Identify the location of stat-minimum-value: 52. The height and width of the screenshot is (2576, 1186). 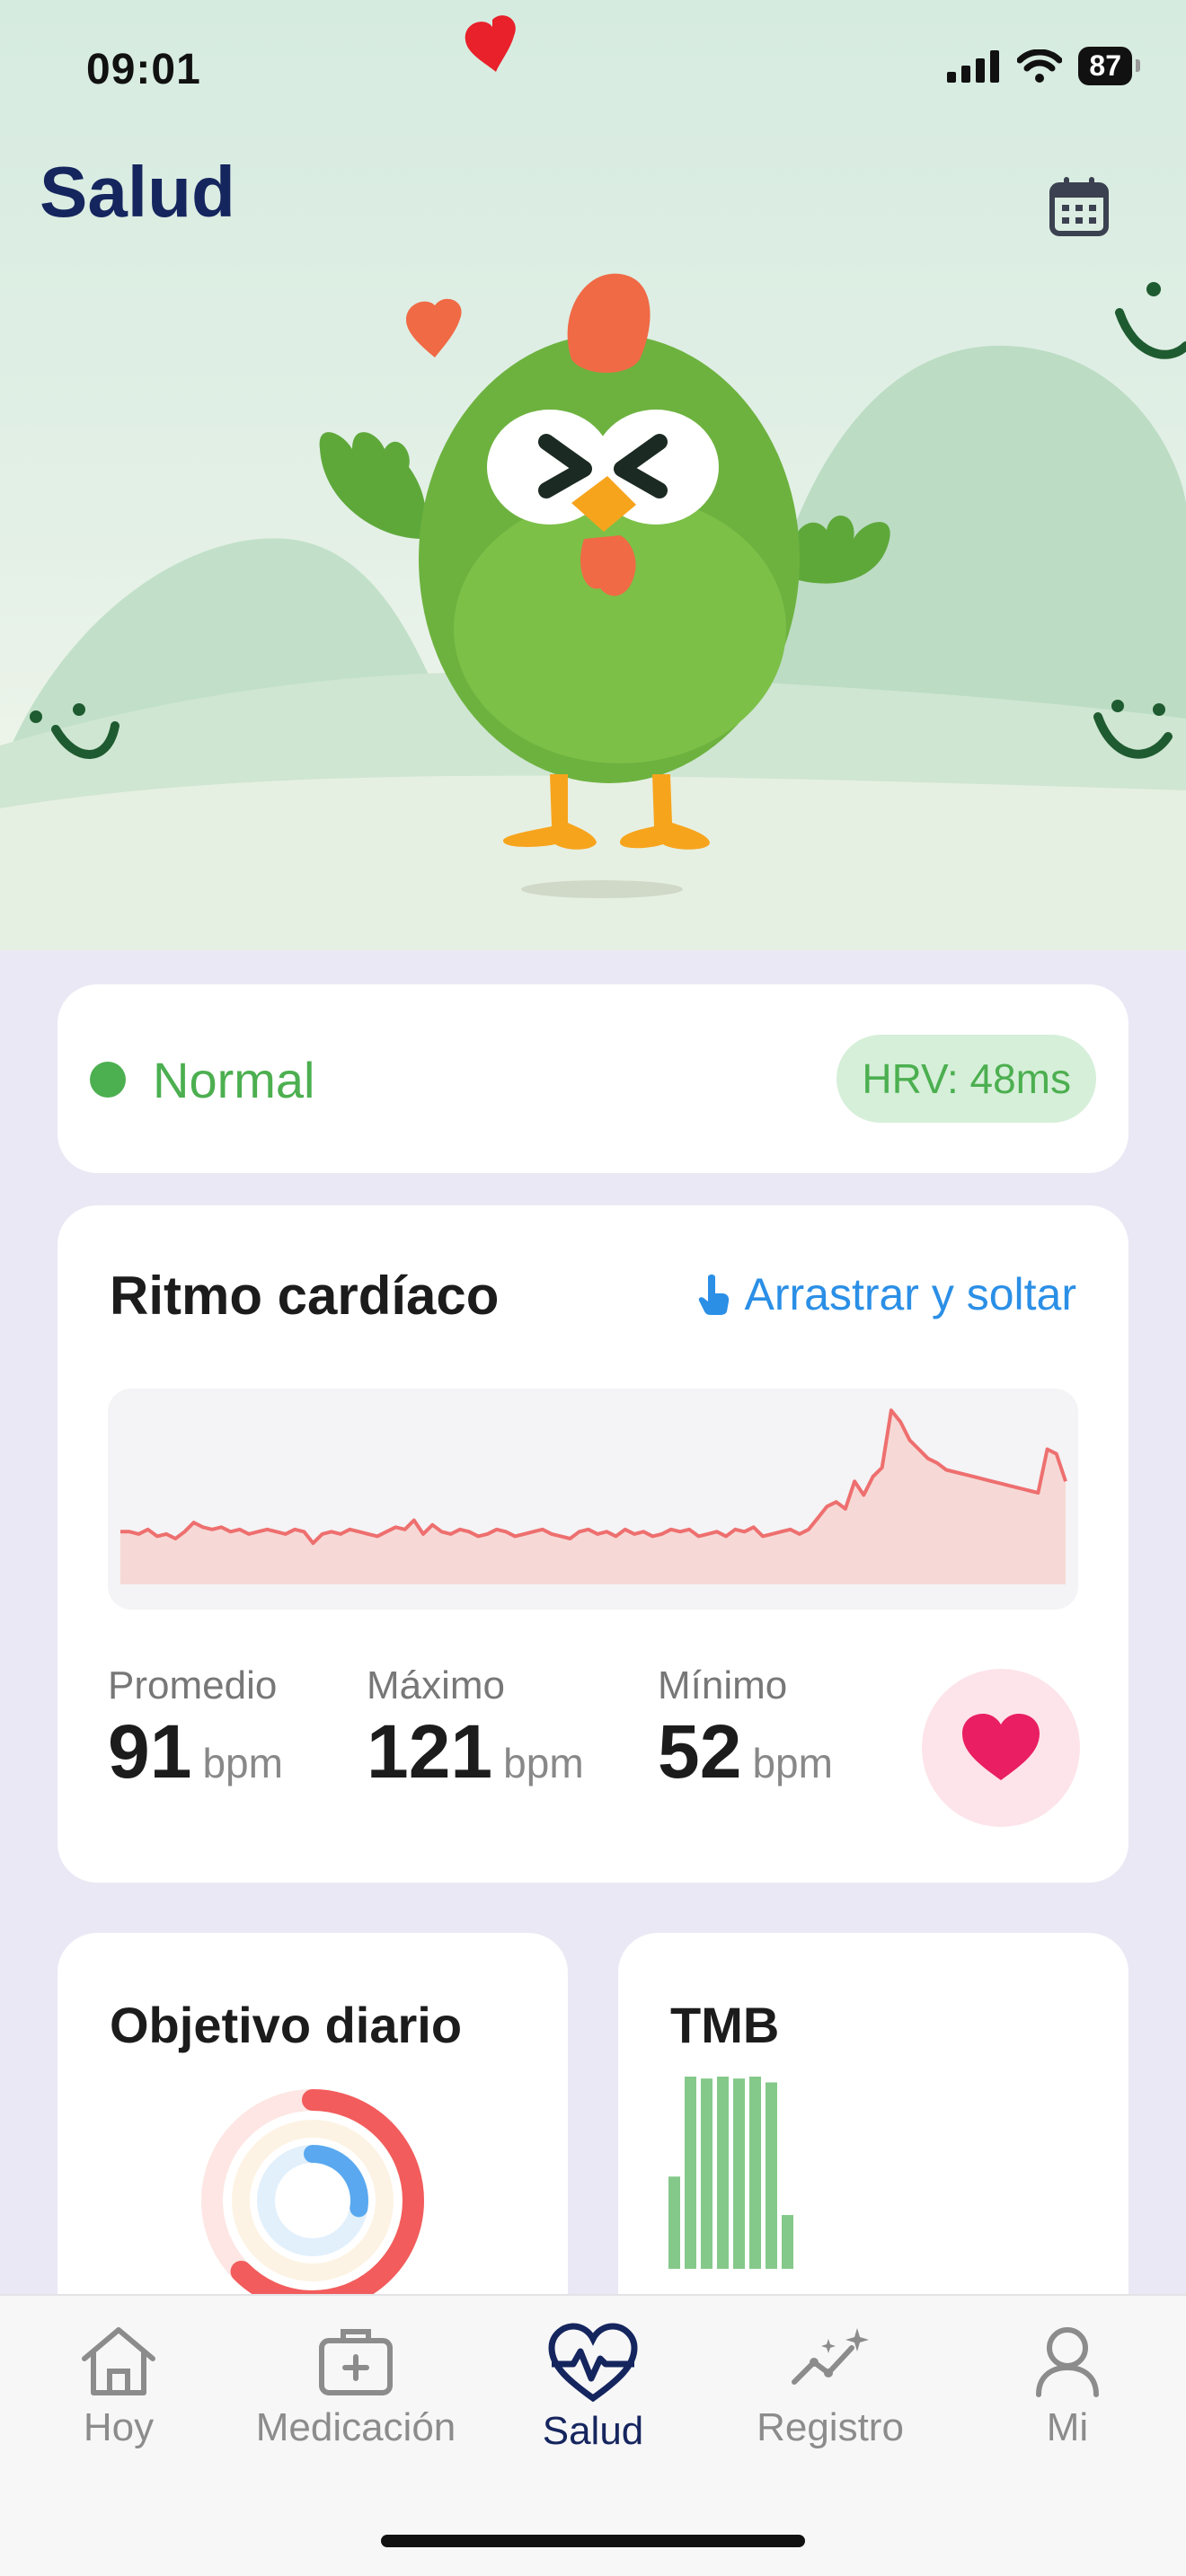
(700, 1751).